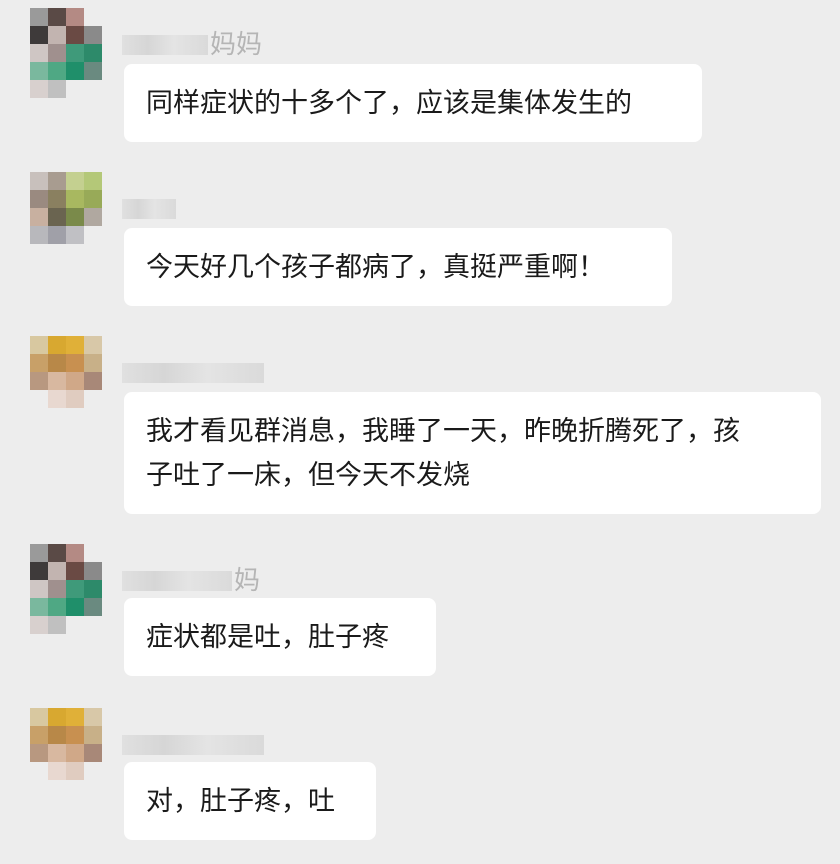 This screenshot has height=864, width=840. Describe the element at coordinates (280, 637) in the screenshot. I see `message-bubble: 症状都是吐，肚子疼` at that location.